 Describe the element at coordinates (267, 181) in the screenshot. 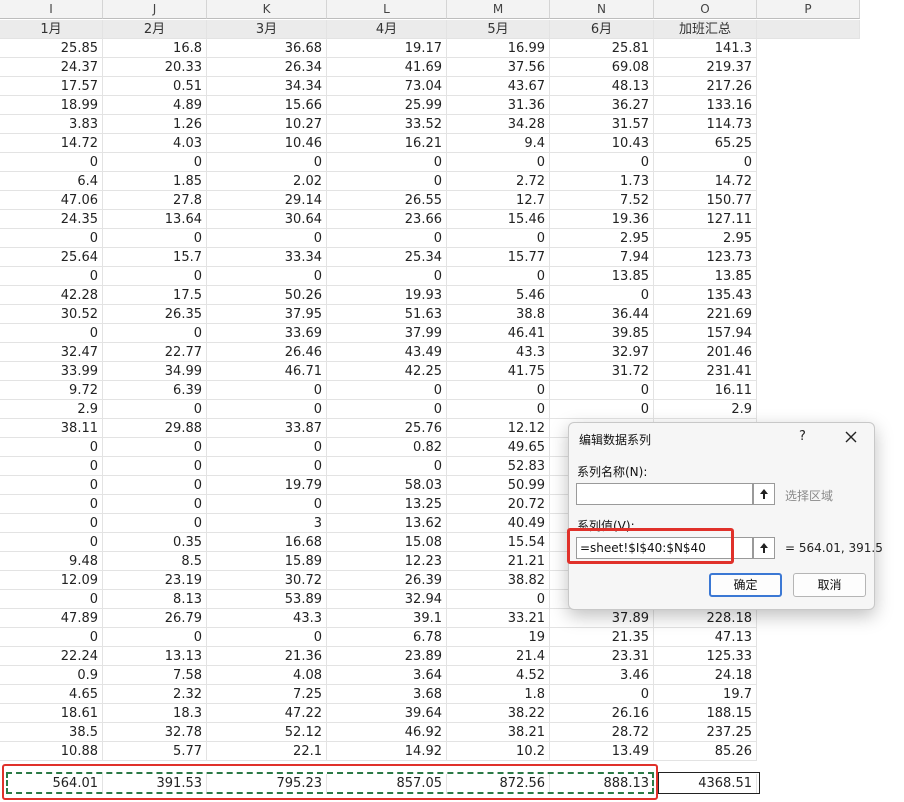

I see `cell: 2.02` at that location.